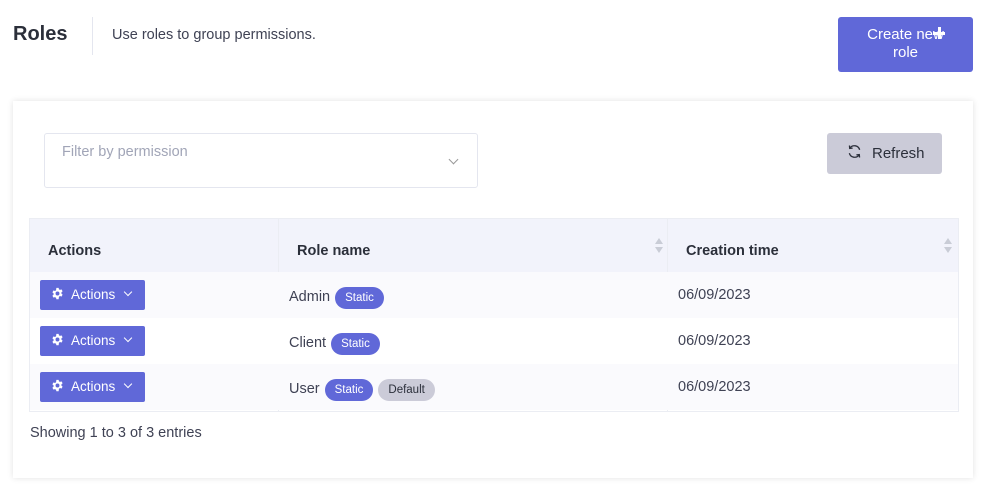  I want to click on table-row: Actions Client Static 06/09/2023, so click(494, 341).